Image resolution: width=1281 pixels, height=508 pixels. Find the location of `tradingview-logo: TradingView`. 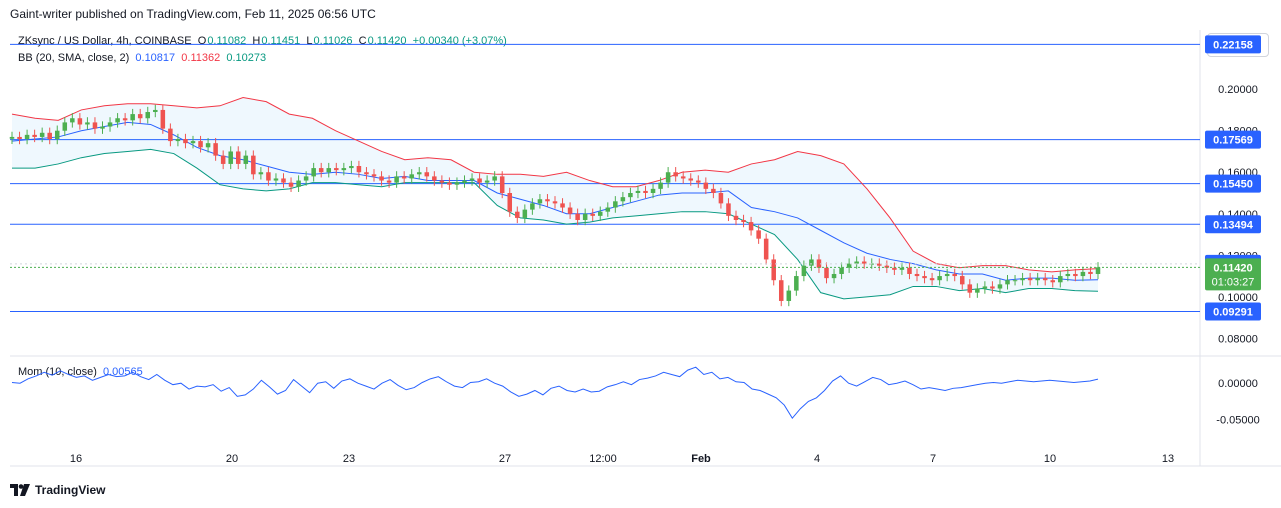

tradingview-logo: TradingView is located at coordinates (57, 490).